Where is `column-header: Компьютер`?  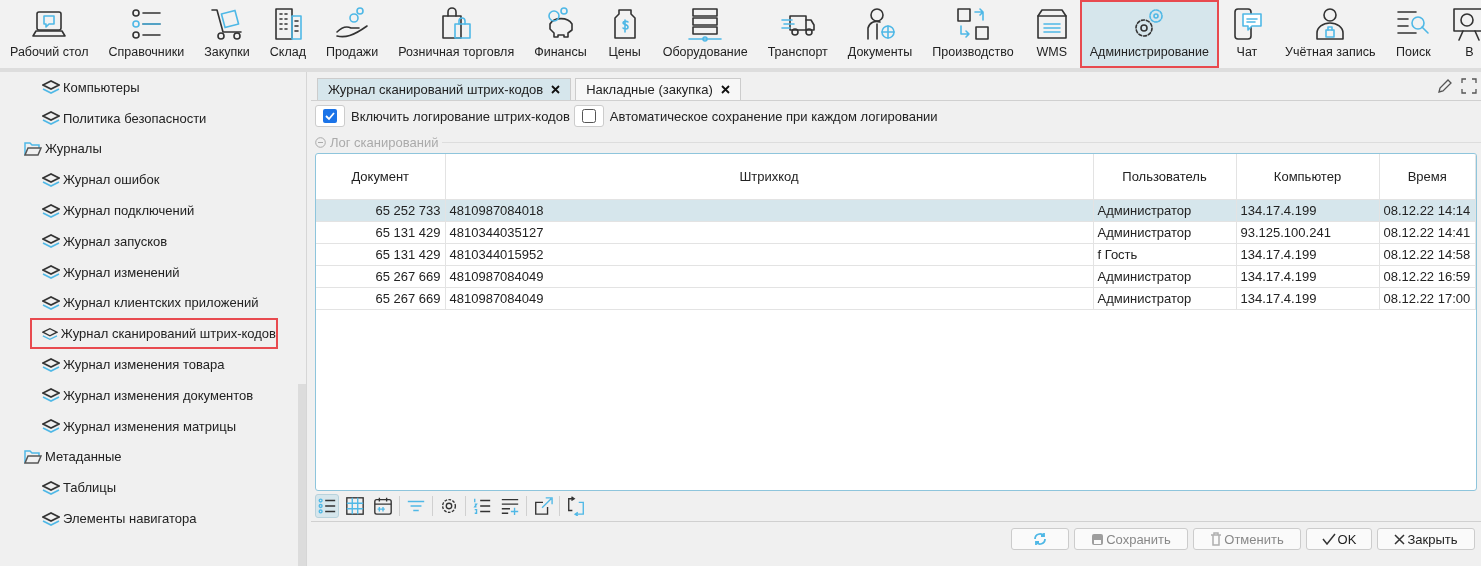 column-header: Компьютер is located at coordinates (1307, 177).